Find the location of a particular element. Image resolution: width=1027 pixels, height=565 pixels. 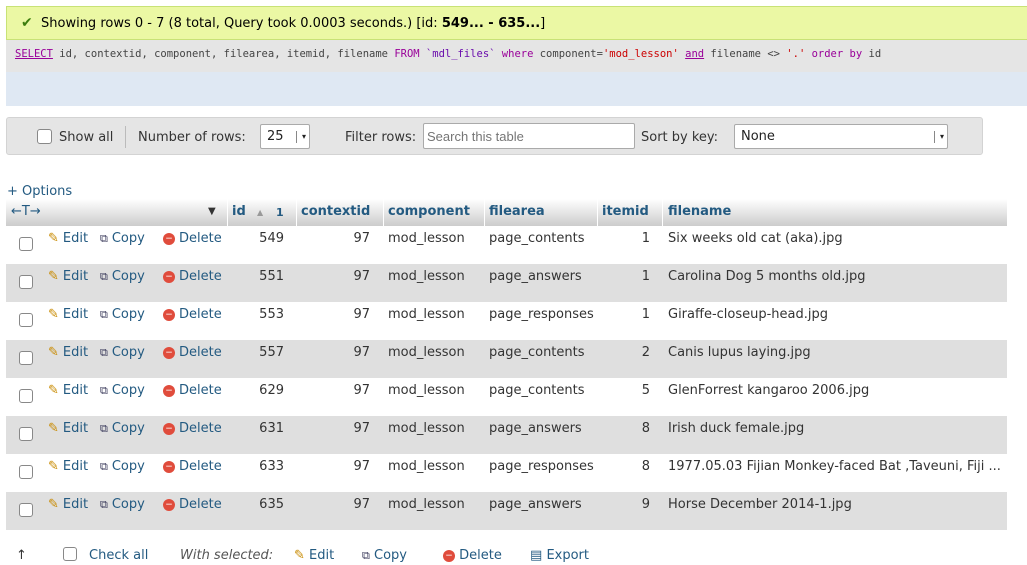

check-all-checkbox is located at coordinates (70, 554).